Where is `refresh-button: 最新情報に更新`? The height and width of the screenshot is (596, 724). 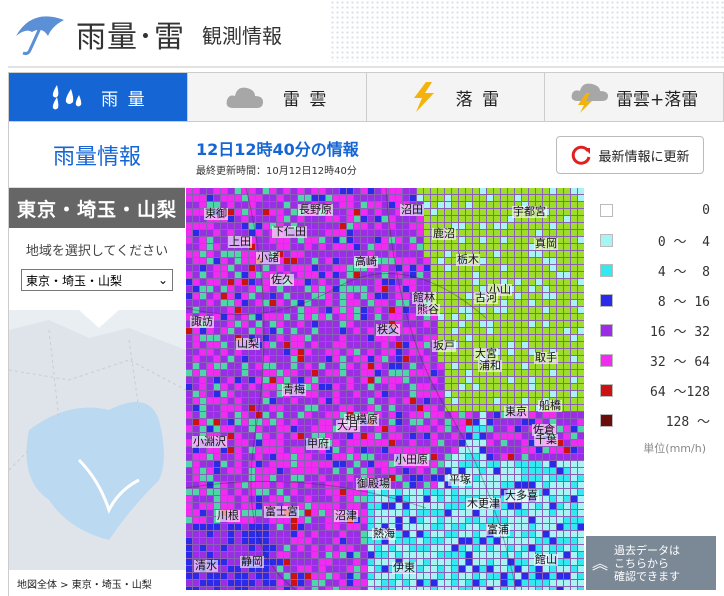
refresh-button: 最新情報に更新 is located at coordinates (630, 155).